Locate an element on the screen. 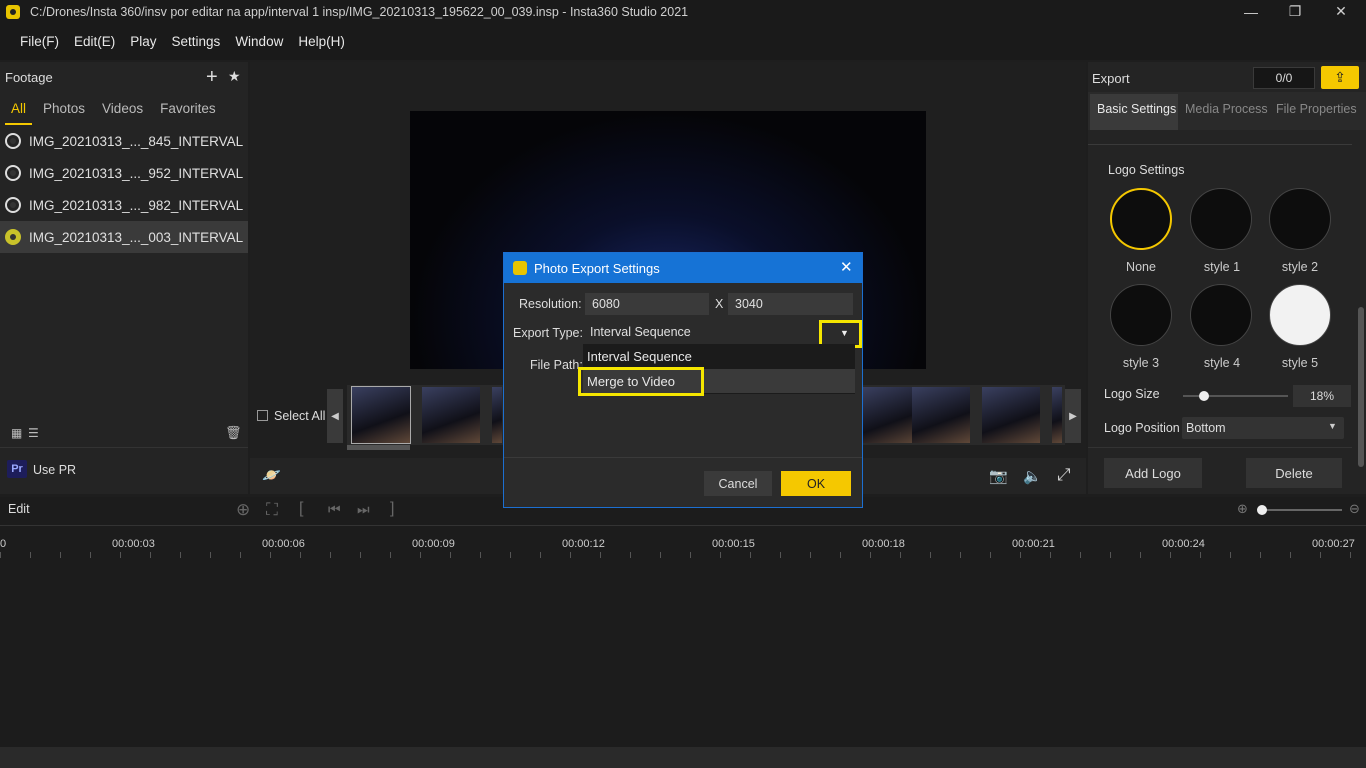  fullscreen-icon: ⤢ is located at coordinates (1064, 475).